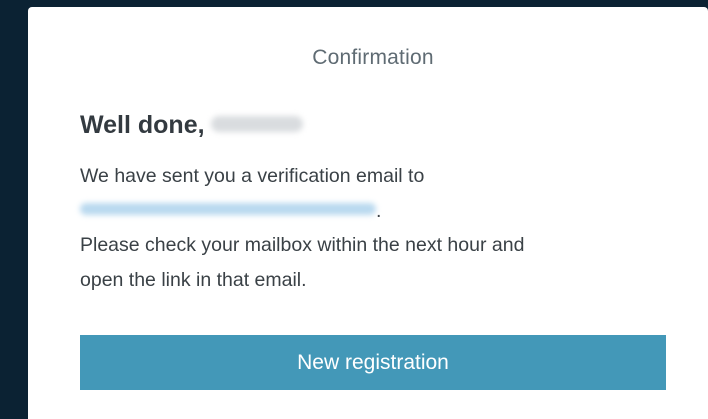  What do you see at coordinates (142, 125) in the screenshot?
I see `greeting-prefix: Well done,` at bounding box center [142, 125].